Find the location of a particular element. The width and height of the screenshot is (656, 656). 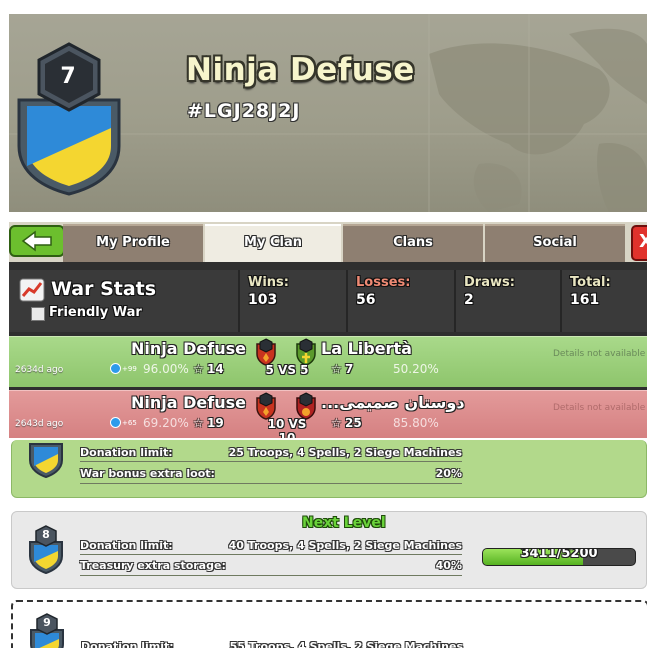

our-stars: 19 is located at coordinates (215, 423).